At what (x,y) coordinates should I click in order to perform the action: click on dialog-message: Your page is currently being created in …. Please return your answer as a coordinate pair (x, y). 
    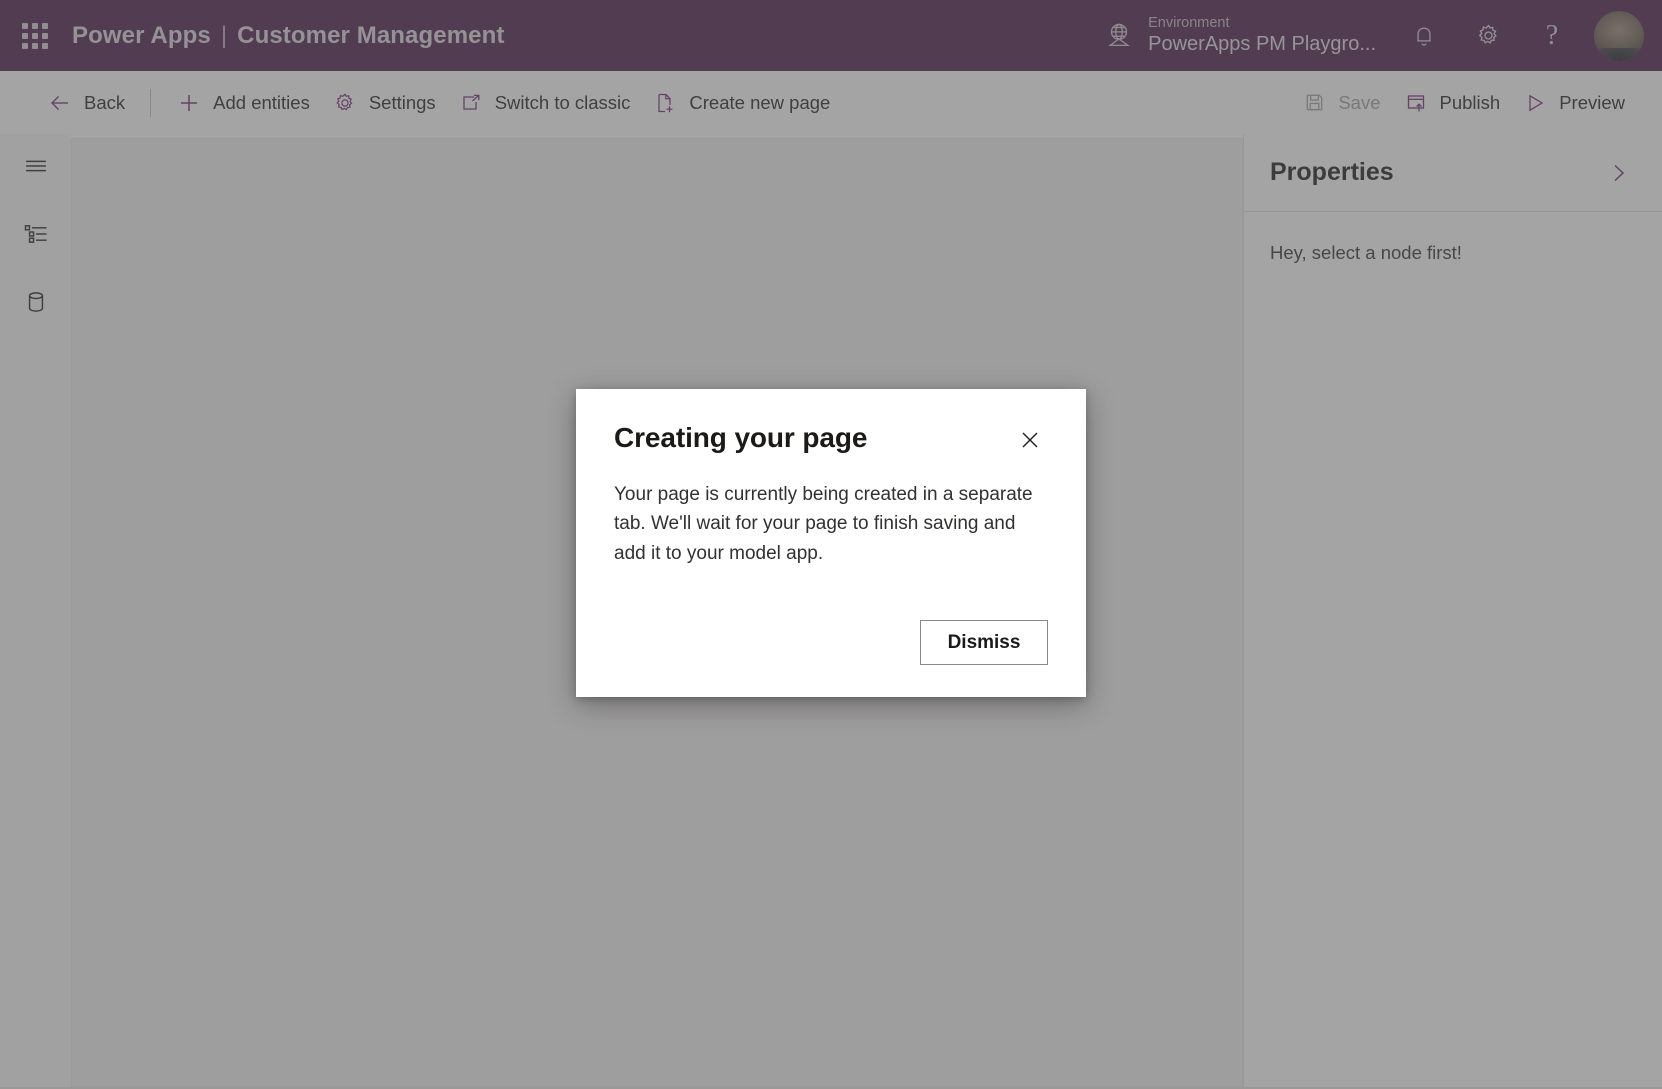
    Looking at the image, I should click on (823, 524).